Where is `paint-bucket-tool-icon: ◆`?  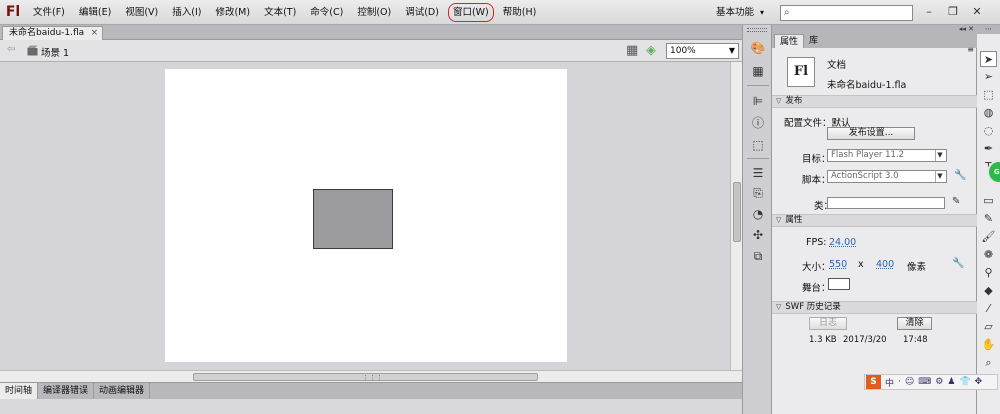
paint-bucket-tool-icon: ◆ is located at coordinates (988, 291).